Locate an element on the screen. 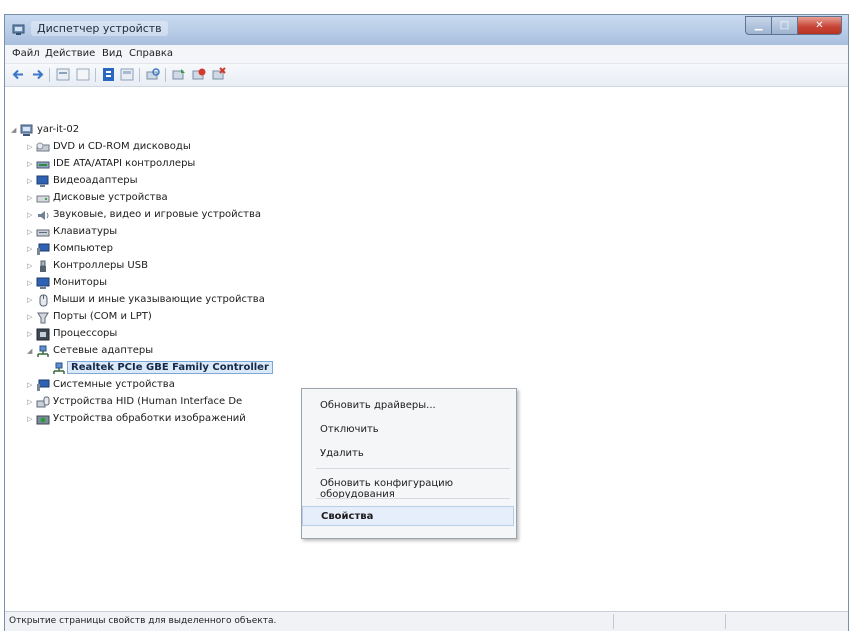  monitor-icon is located at coordinates (43, 283).